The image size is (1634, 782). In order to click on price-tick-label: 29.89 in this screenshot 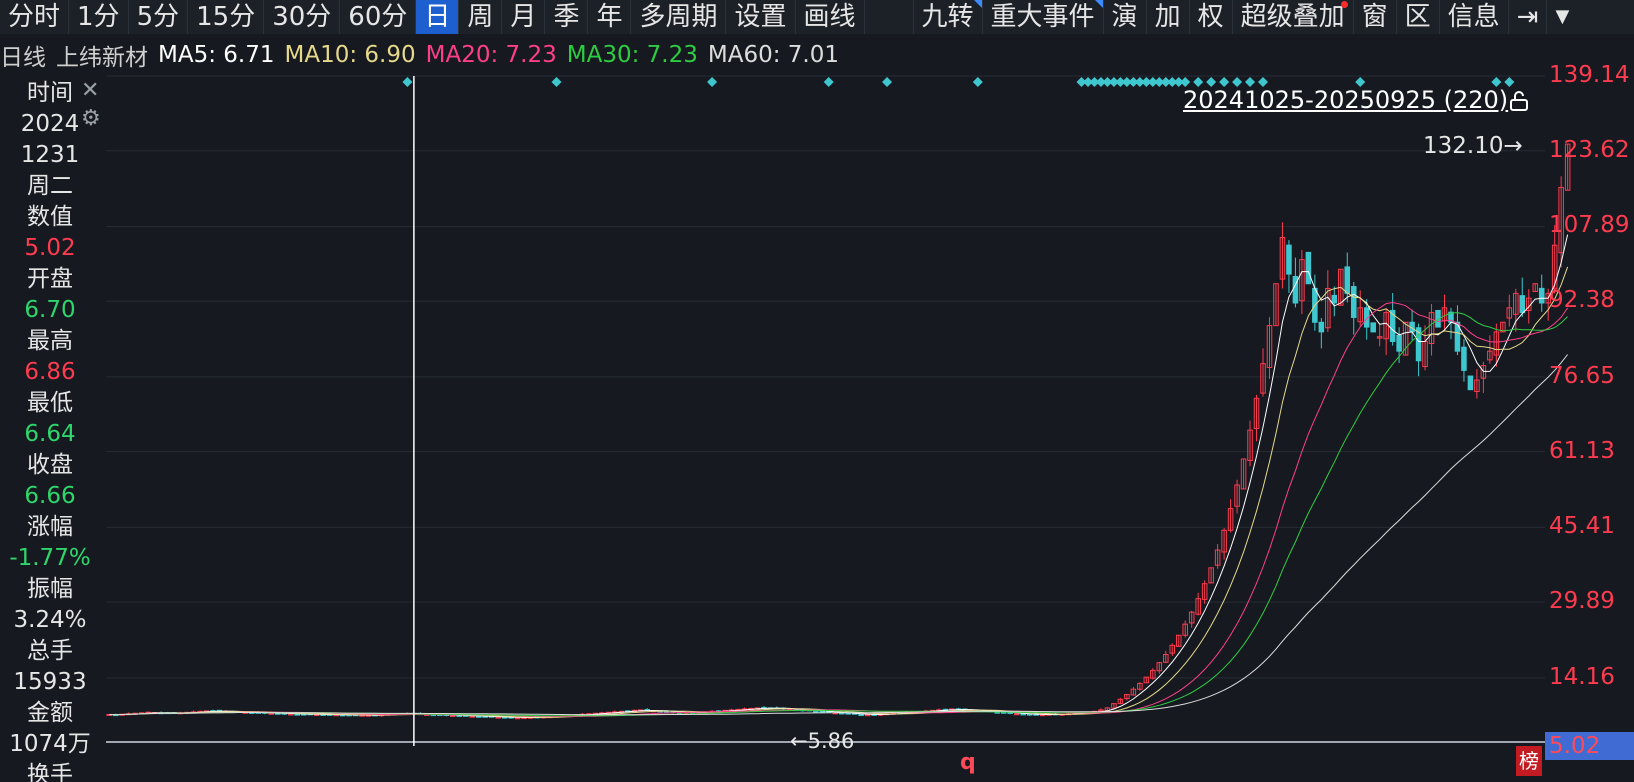, I will do `click(1582, 601)`.